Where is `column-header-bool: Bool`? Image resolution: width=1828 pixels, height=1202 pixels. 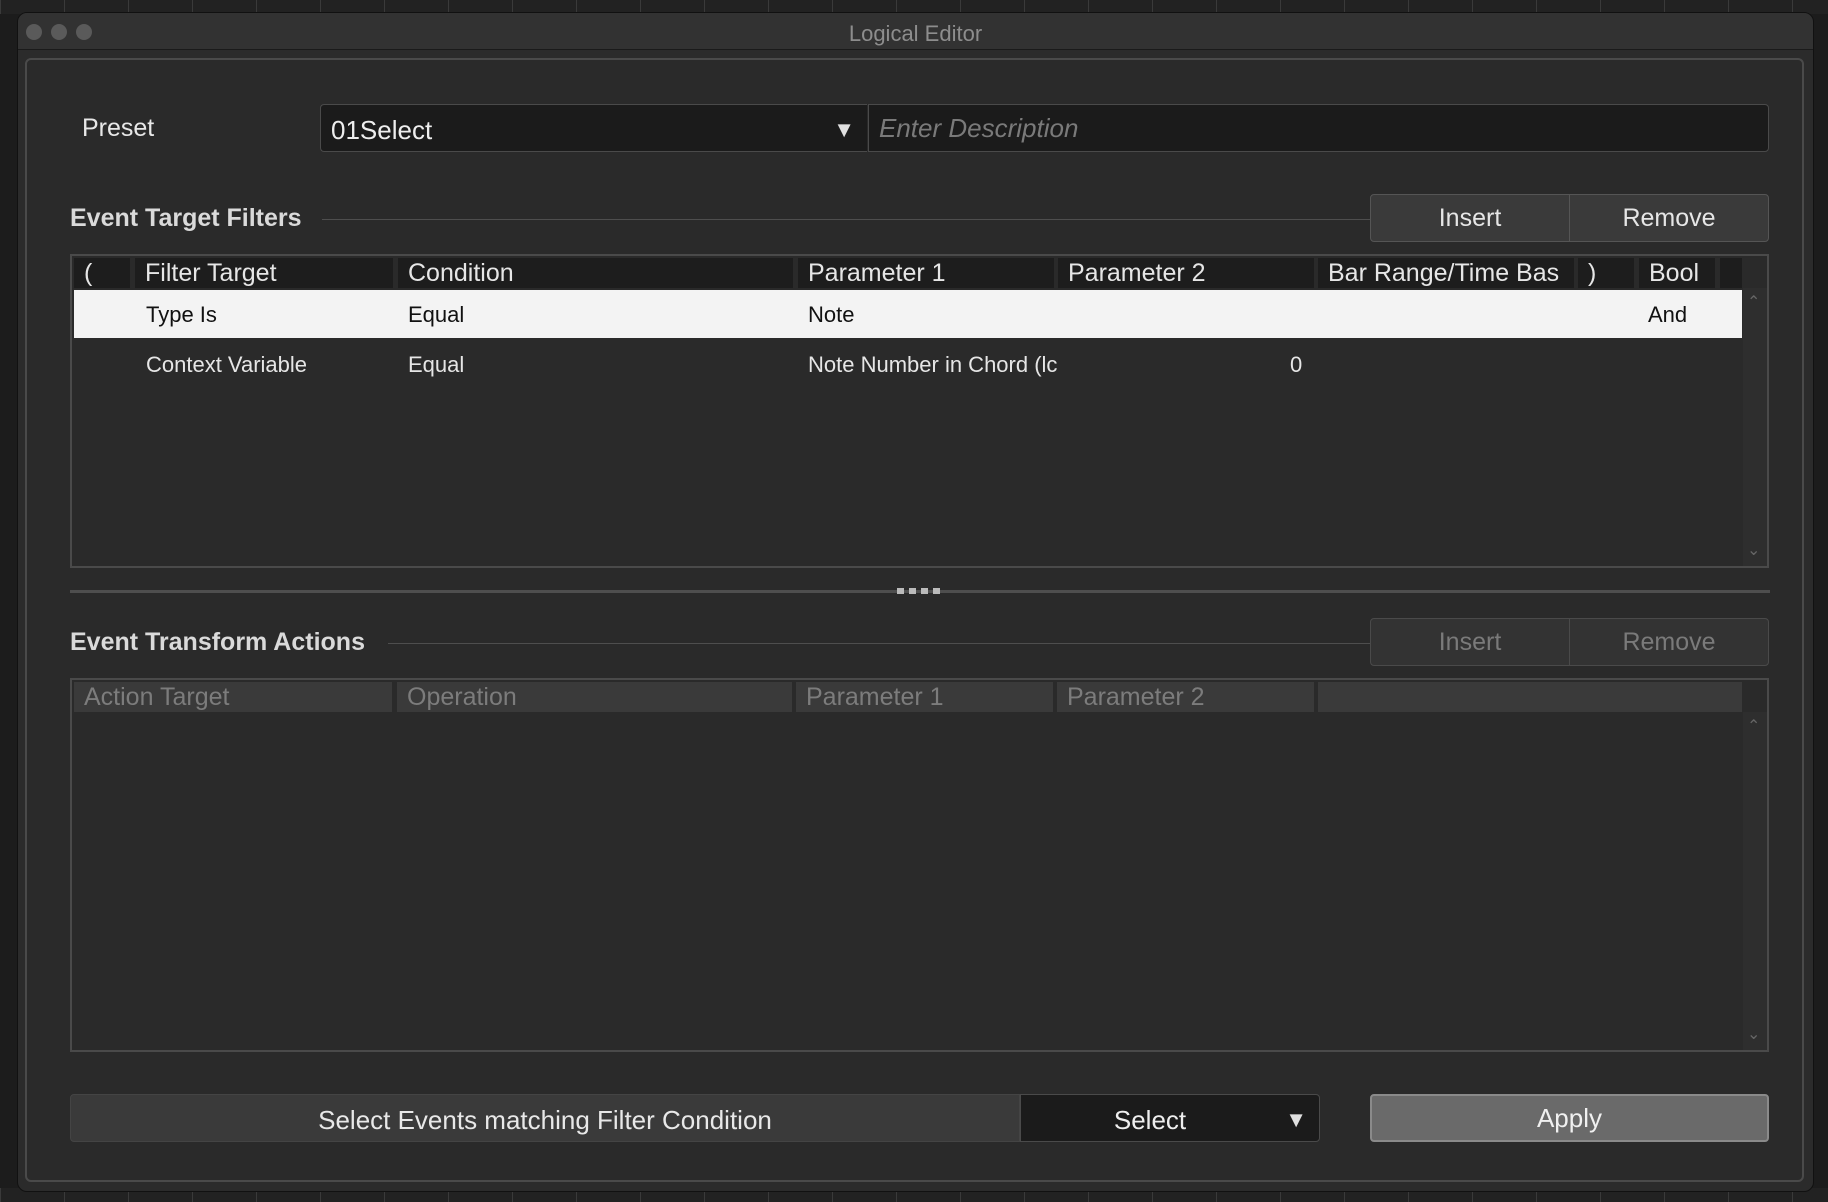
column-header-bool: Bool is located at coordinates (1677, 273).